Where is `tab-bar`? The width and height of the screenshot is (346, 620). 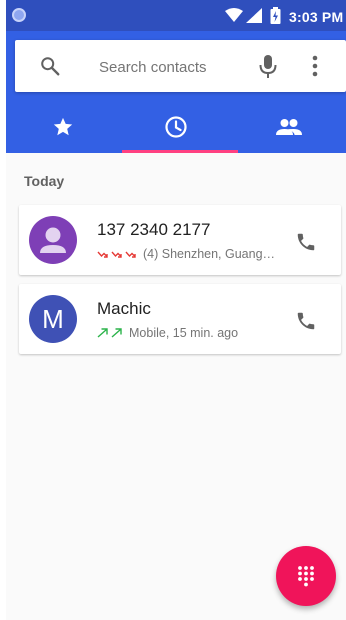
tab-bar is located at coordinates (176, 127).